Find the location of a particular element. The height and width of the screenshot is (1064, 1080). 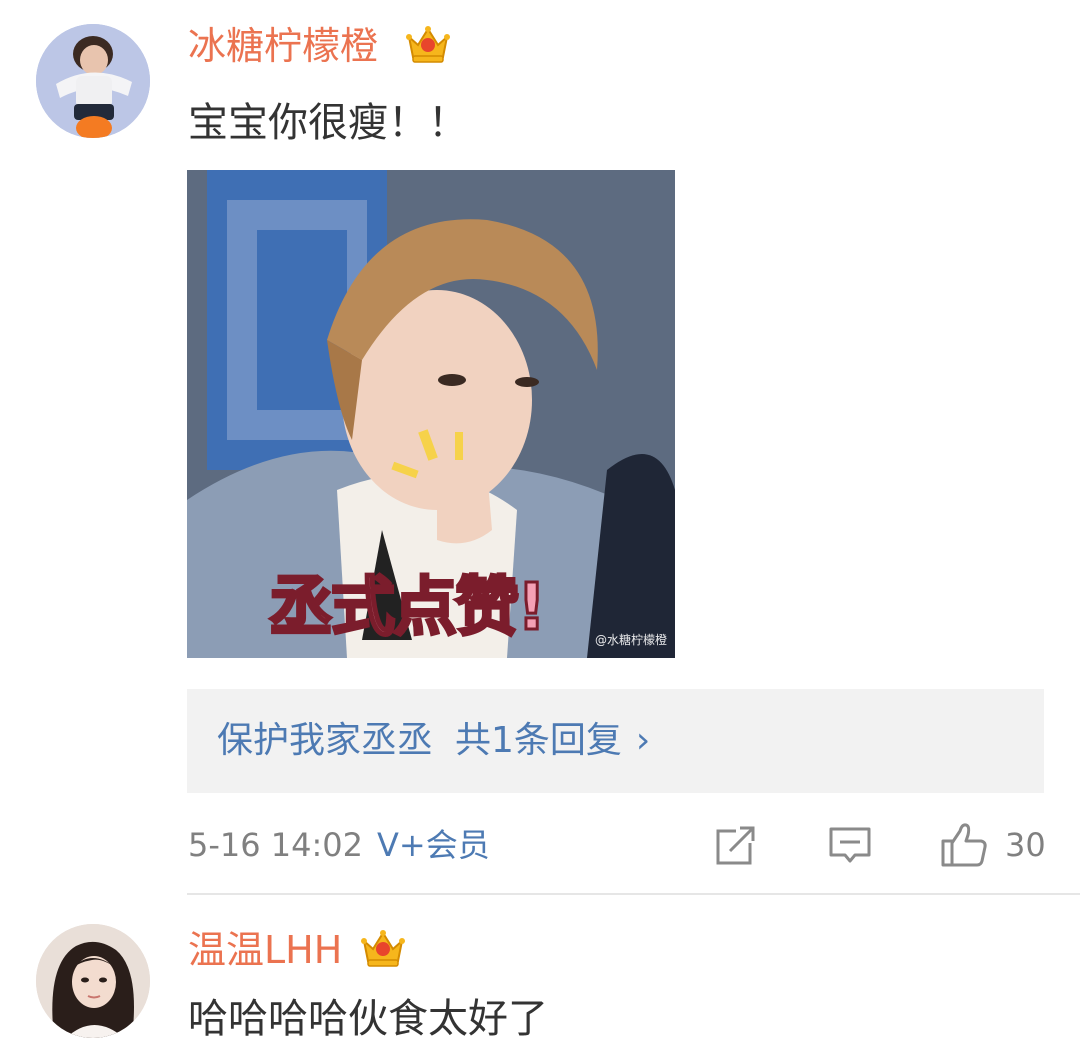

thumbs-up-icon is located at coordinates (964, 845).